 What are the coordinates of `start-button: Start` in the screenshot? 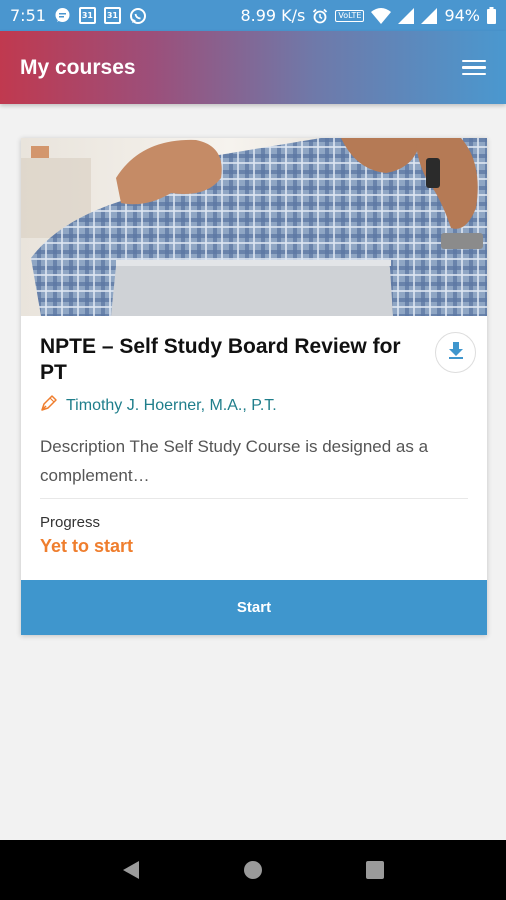 It's located at (254, 607).